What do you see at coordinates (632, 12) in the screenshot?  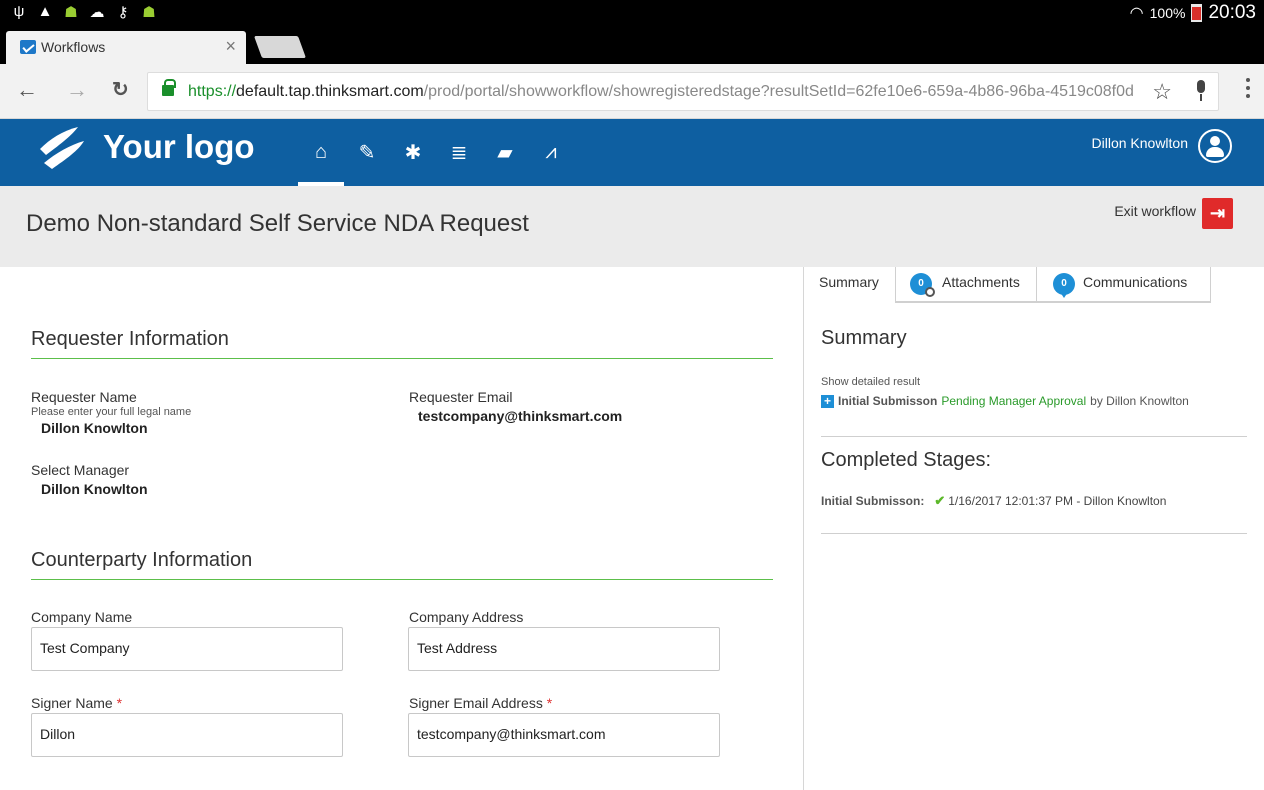 I see `system-status-bar: ψ ▲ ☗ ☁ ⚷ ☗ ◠ 100% 20:03` at bounding box center [632, 12].